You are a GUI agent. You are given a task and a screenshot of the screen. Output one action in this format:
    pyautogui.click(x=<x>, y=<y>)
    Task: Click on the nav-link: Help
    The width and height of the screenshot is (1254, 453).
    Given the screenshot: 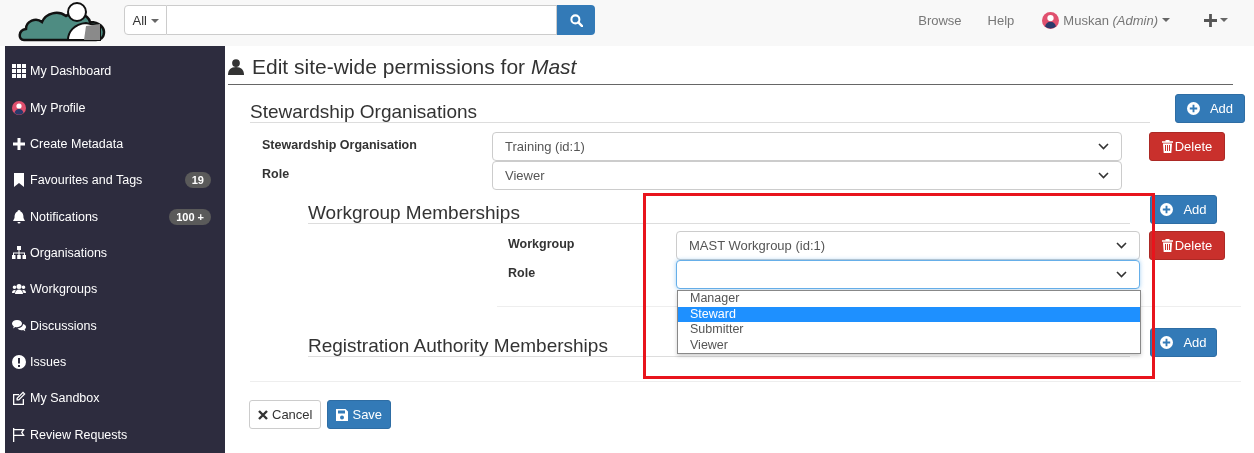 What is the action you would take?
    pyautogui.click(x=1001, y=20)
    